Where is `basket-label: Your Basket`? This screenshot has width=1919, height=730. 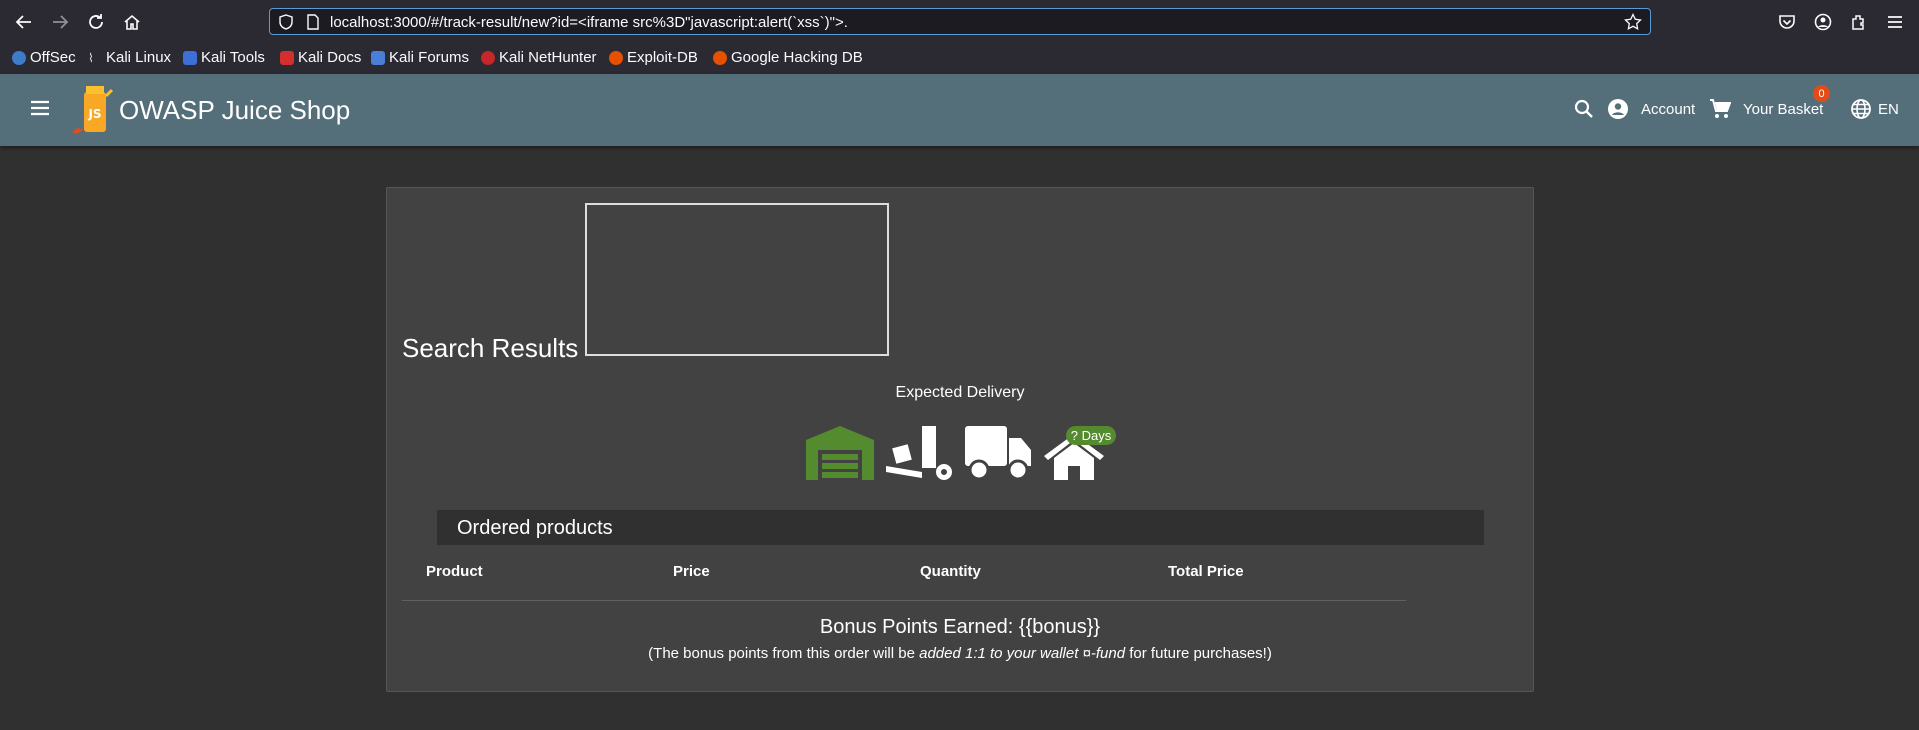 basket-label: Your Basket is located at coordinates (1783, 109).